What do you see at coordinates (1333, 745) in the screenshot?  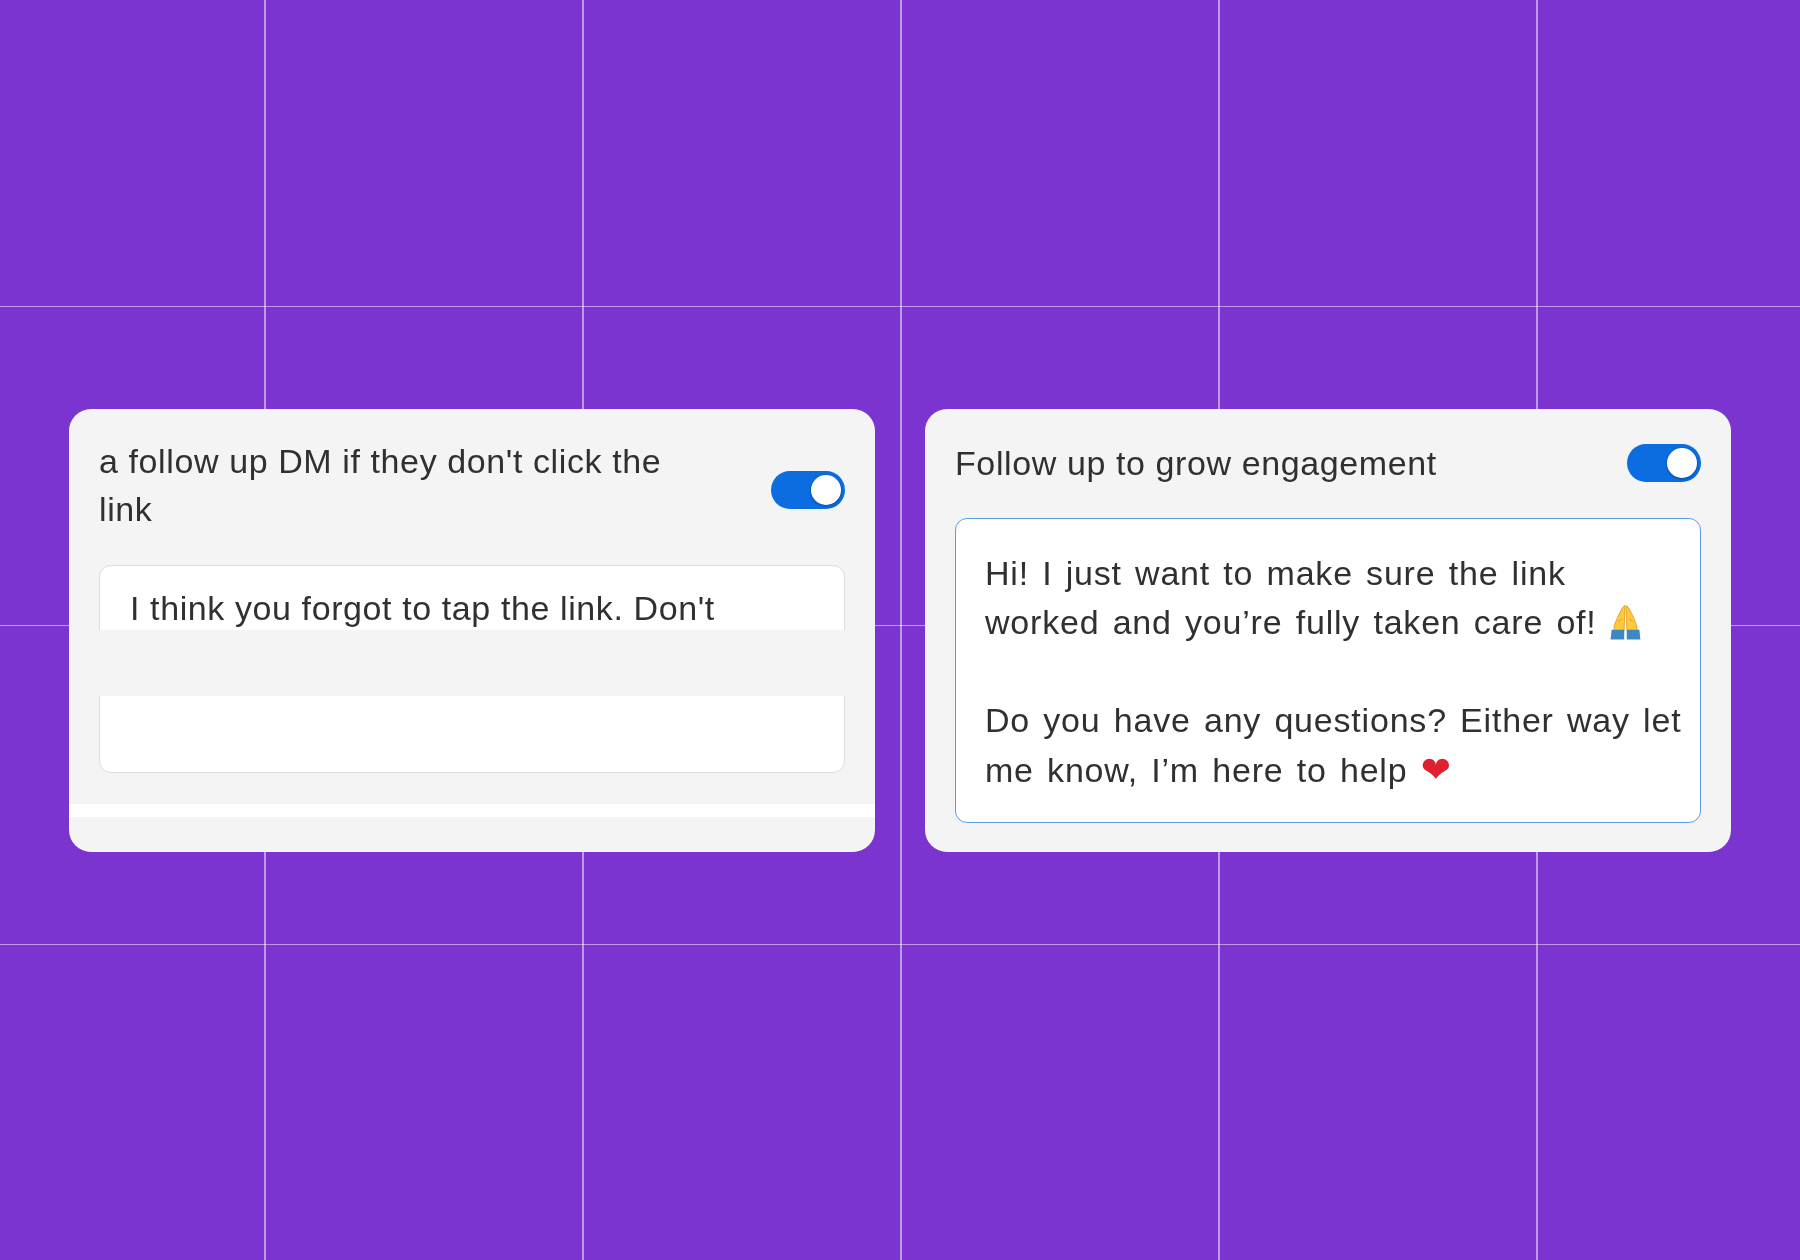 I see `message-text: Do you have any questions? Either way let me know, I’m here to help ❤` at bounding box center [1333, 745].